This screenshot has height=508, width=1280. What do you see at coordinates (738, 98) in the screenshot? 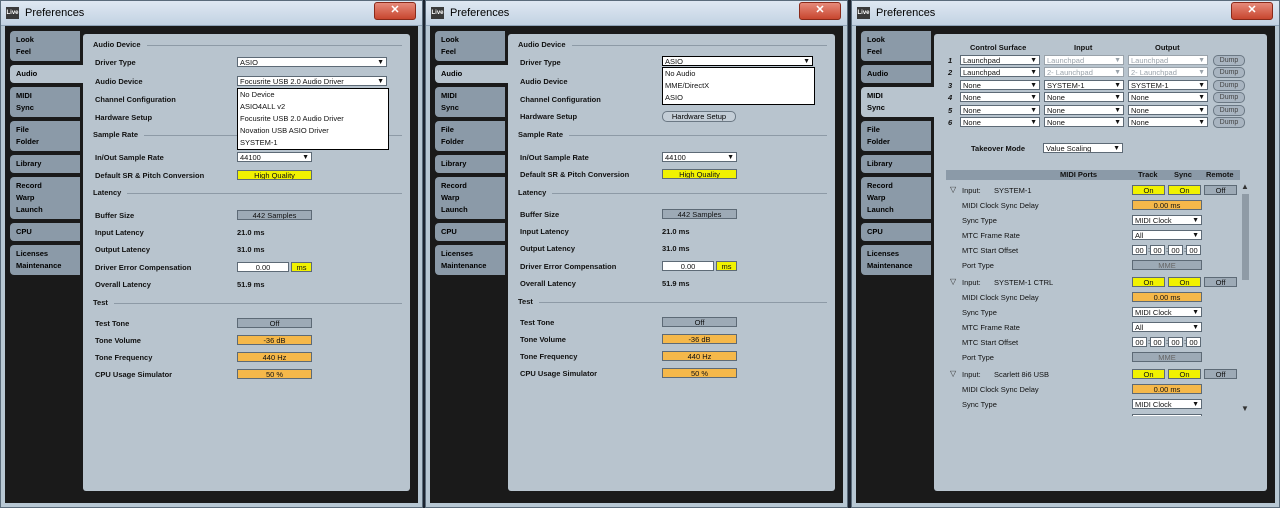
I see `dropdown-option: ASIO` at bounding box center [738, 98].